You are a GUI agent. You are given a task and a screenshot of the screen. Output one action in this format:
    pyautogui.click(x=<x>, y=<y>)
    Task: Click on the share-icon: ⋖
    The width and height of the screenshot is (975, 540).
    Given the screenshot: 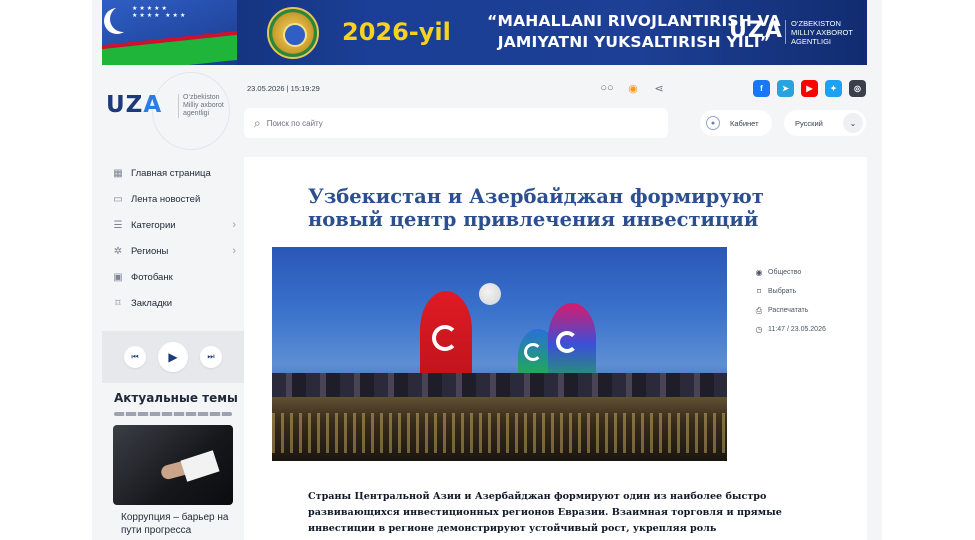 What is the action you would take?
    pyautogui.click(x=659, y=88)
    